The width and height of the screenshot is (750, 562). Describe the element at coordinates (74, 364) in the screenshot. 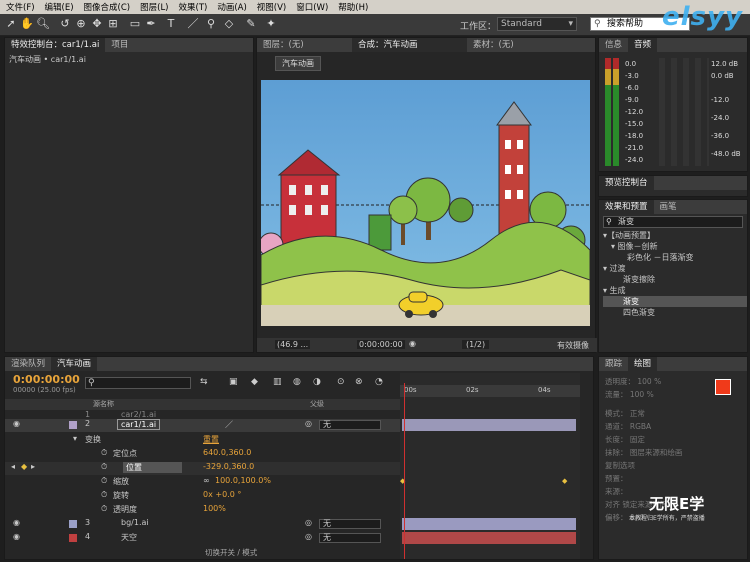

I see `tab-comp-timeline: 汽车动画` at that location.